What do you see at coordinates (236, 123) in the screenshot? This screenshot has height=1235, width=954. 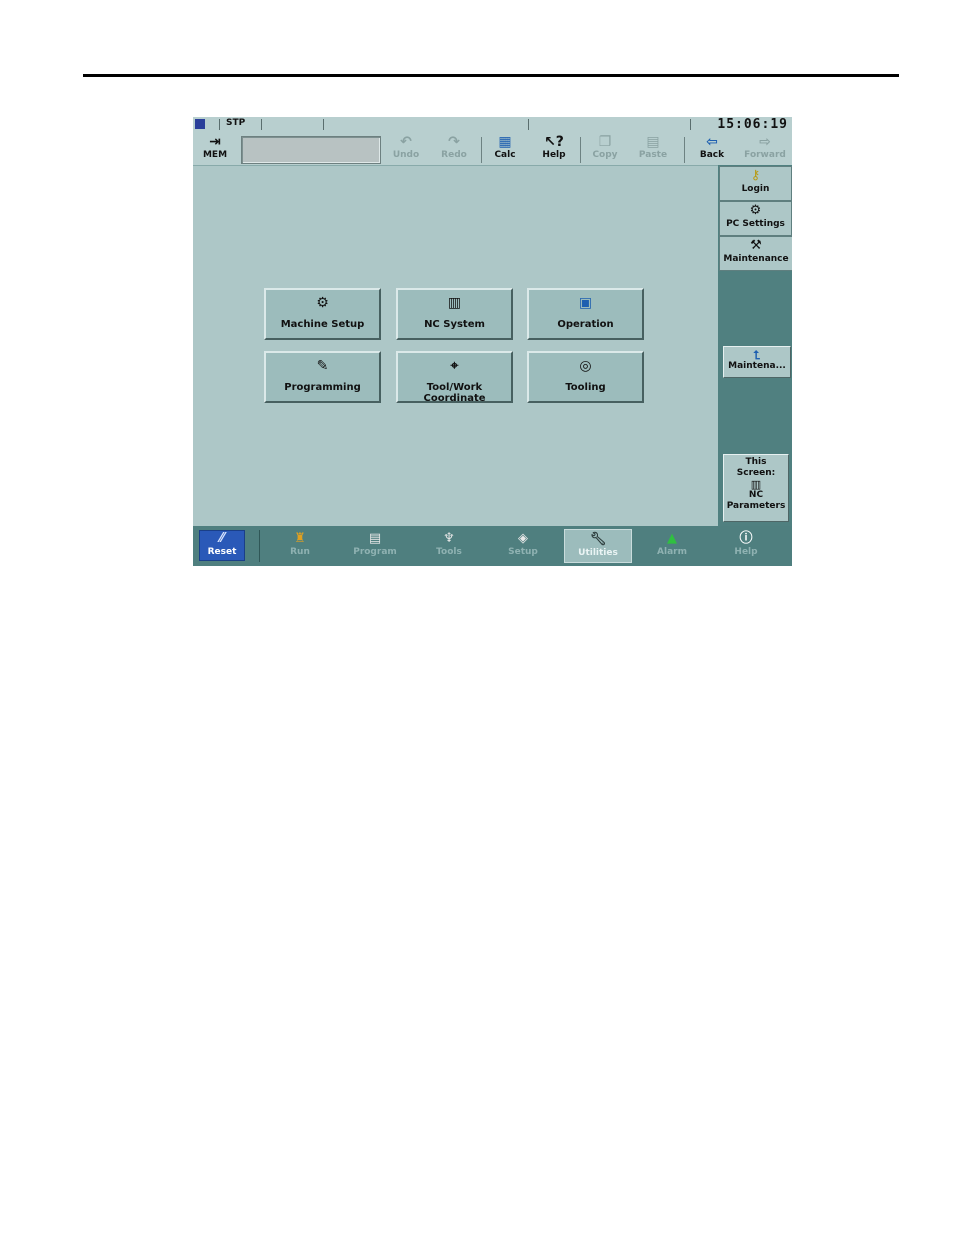 I see `machine-mode: STP` at bounding box center [236, 123].